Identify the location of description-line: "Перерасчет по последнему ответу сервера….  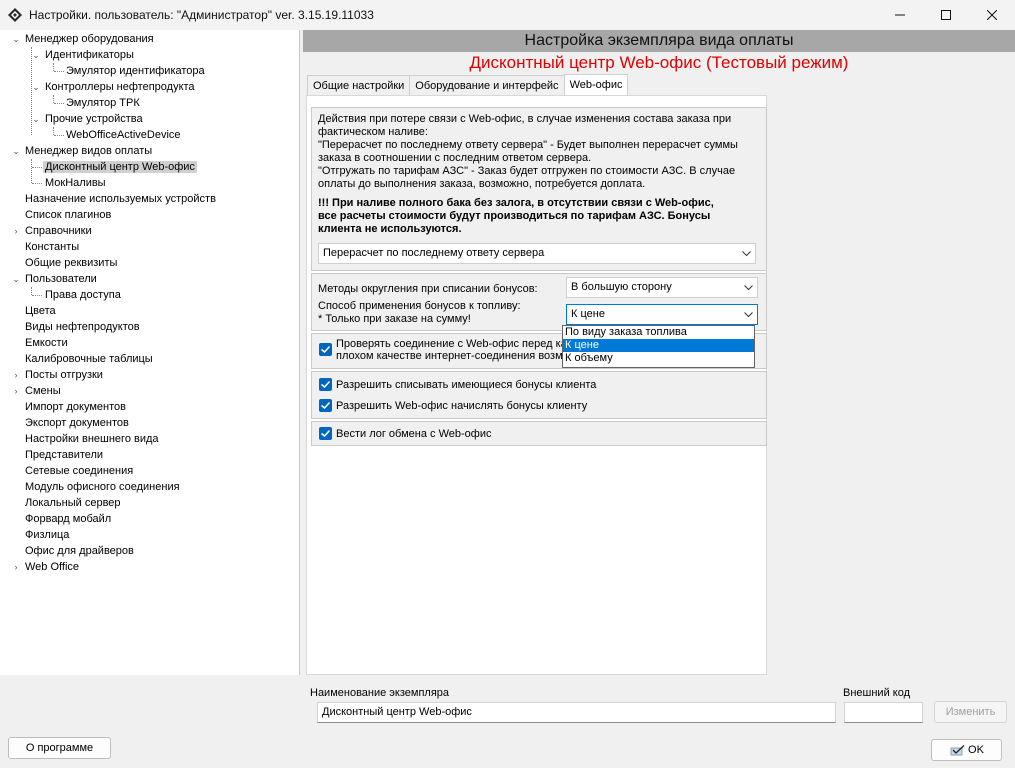
(528, 145).